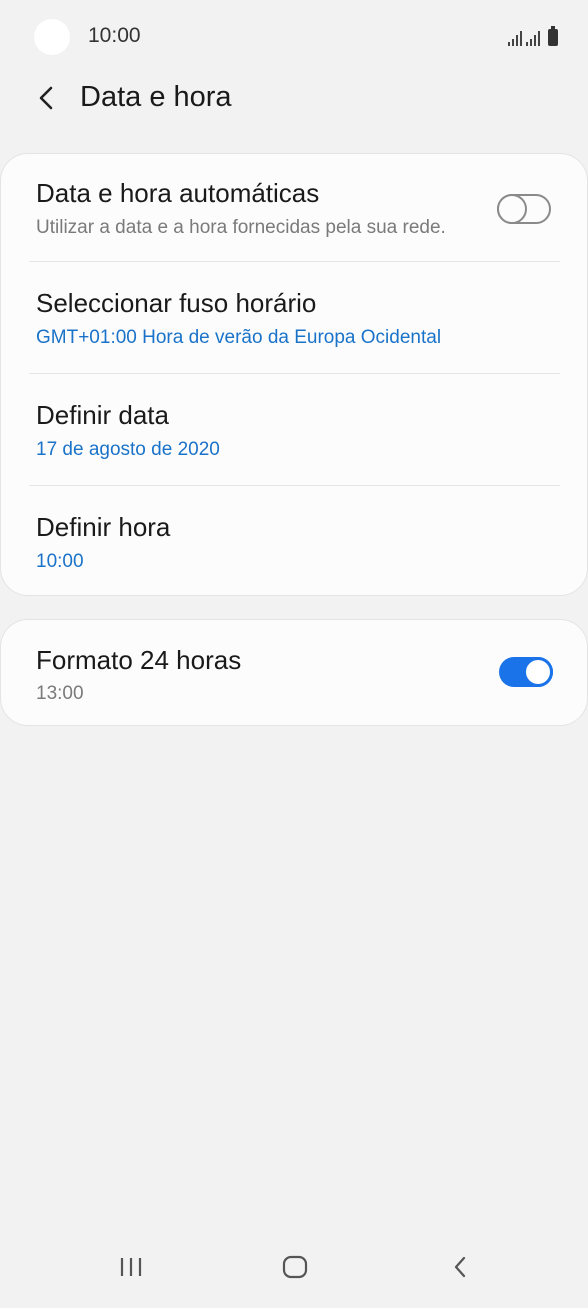  I want to click on set-time-title: Definir hora, so click(103, 527).